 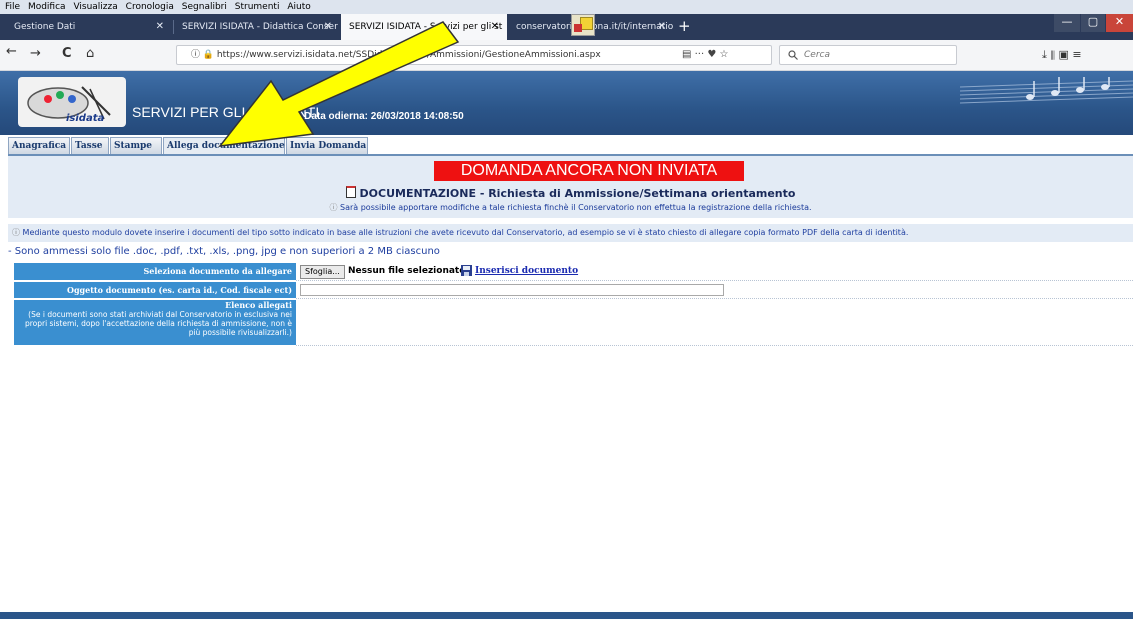 I want to click on reload-button: C, so click(x=67, y=53).